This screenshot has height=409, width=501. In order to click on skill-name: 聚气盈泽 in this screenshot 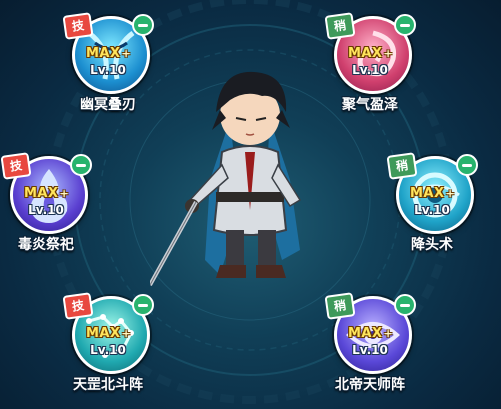, I will do `click(370, 105)`.